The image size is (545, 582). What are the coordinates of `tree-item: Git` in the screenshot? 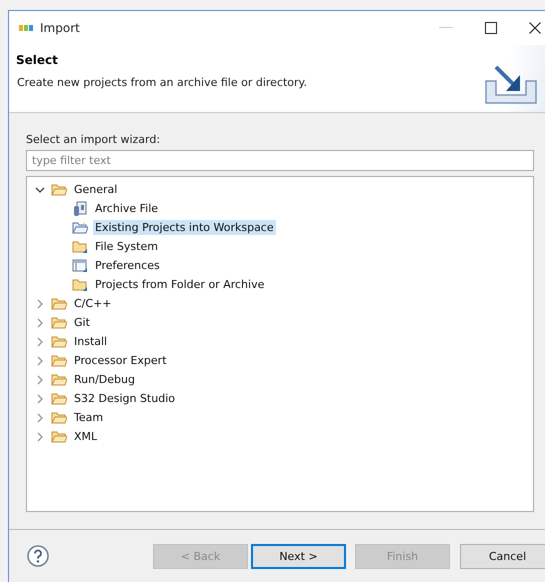 It's located at (82, 322).